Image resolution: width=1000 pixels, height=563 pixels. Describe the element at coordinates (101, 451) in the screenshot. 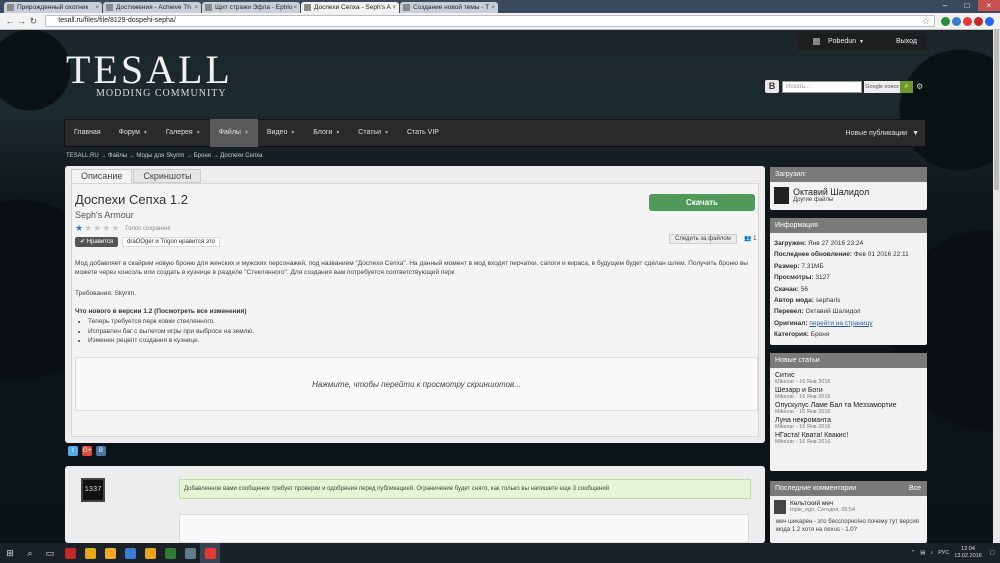

I see `vk-share-icon: B` at that location.